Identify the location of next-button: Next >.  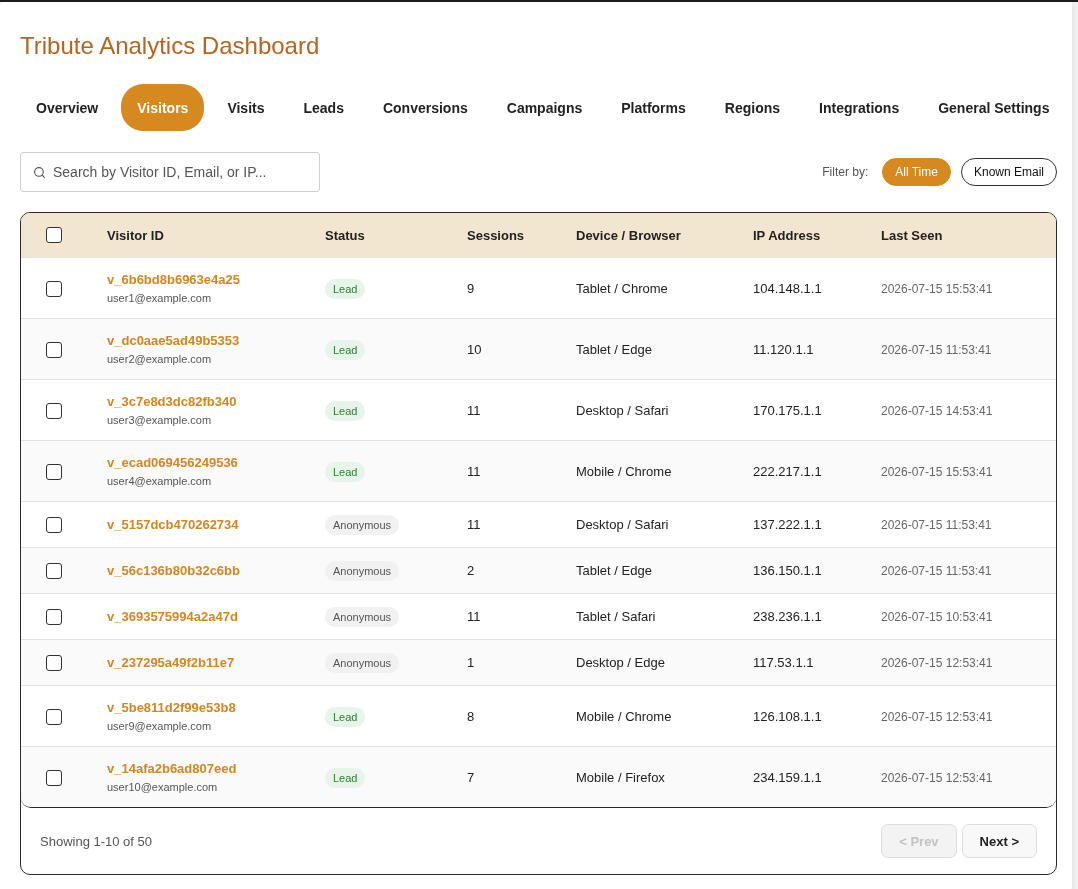
(999, 841).